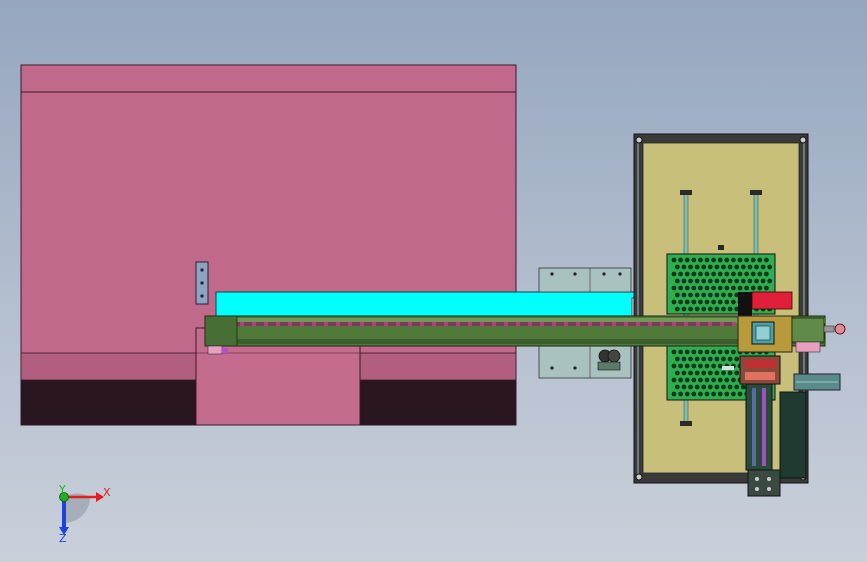 The image size is (867, 562). I want to click on side-plate-upper, so click(585, 280).